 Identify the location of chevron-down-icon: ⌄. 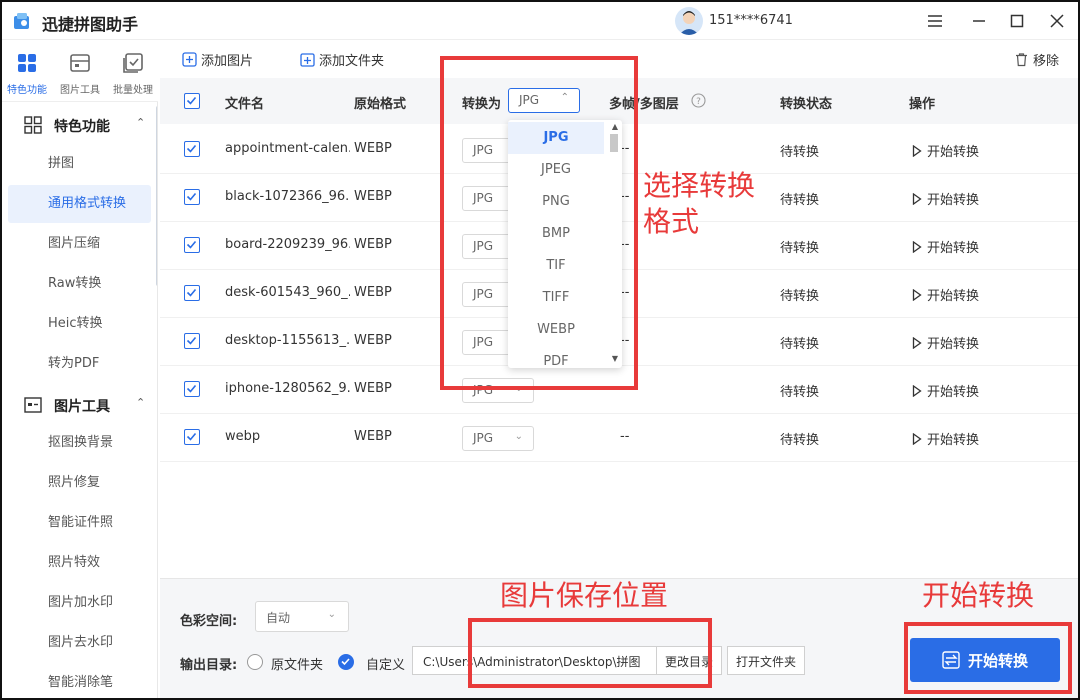
(331, 614).